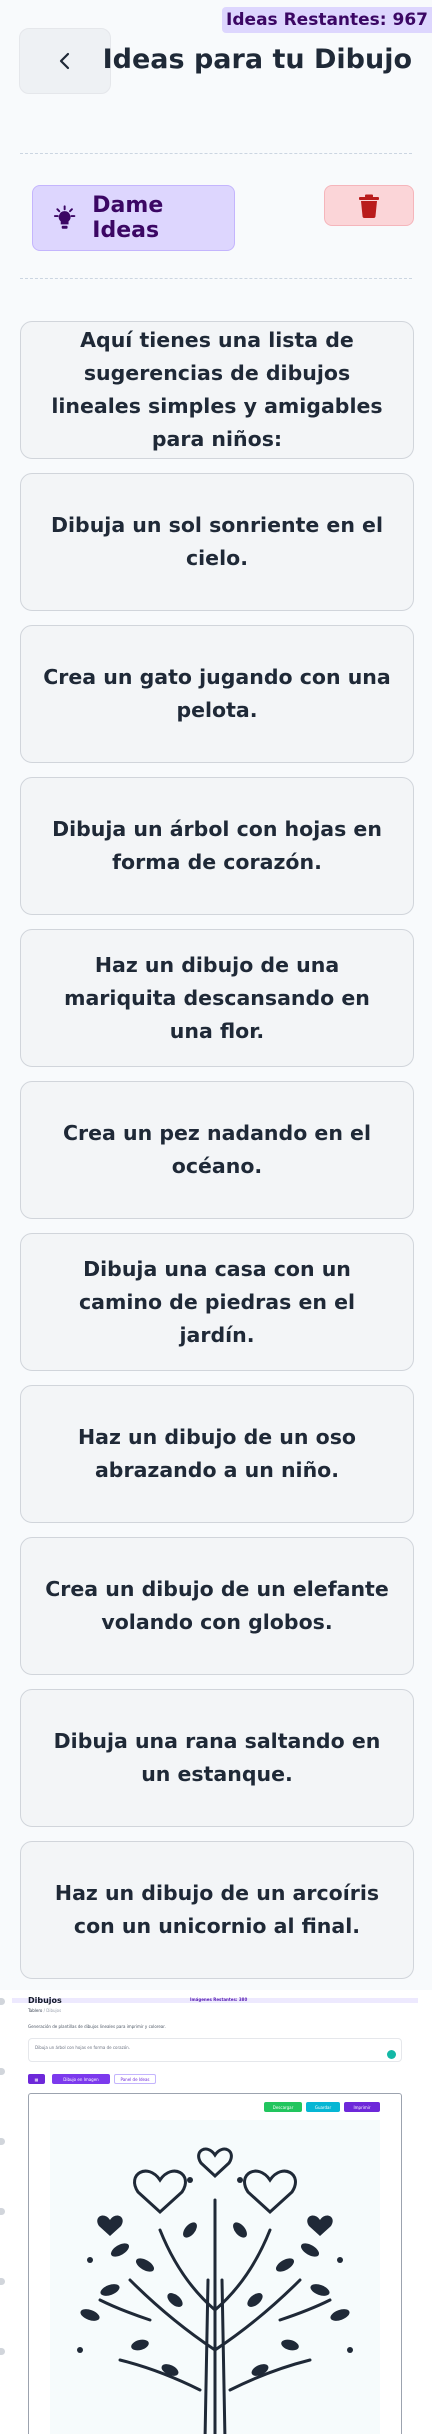  I want to click on get-ideas-button: Dame Ideas, so click(133, 218).